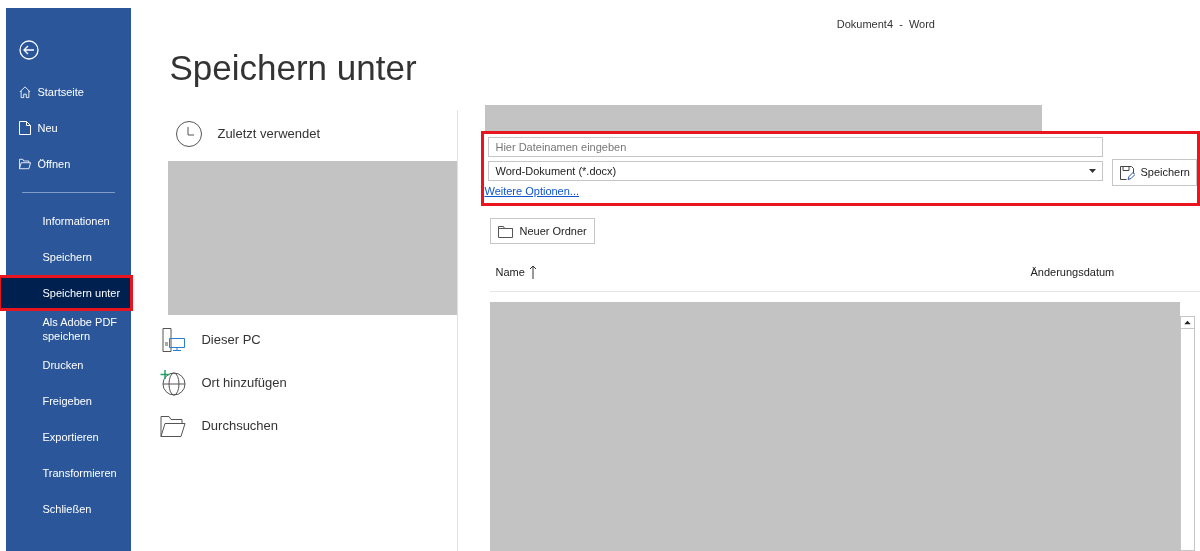 The height and width of the screenshot is (551, 1200). I want to click on globe-plus-icon, so click(173, 382).